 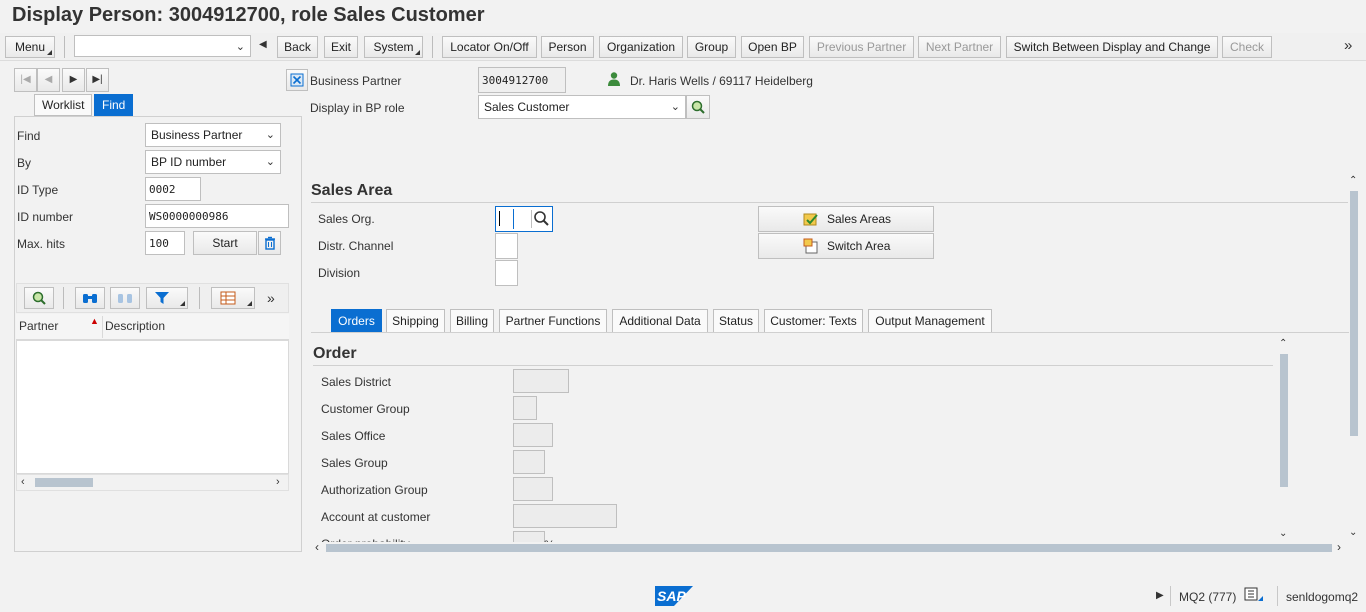 I want to click on switch-area-label: Switch Area, so click(x=859, y=246).